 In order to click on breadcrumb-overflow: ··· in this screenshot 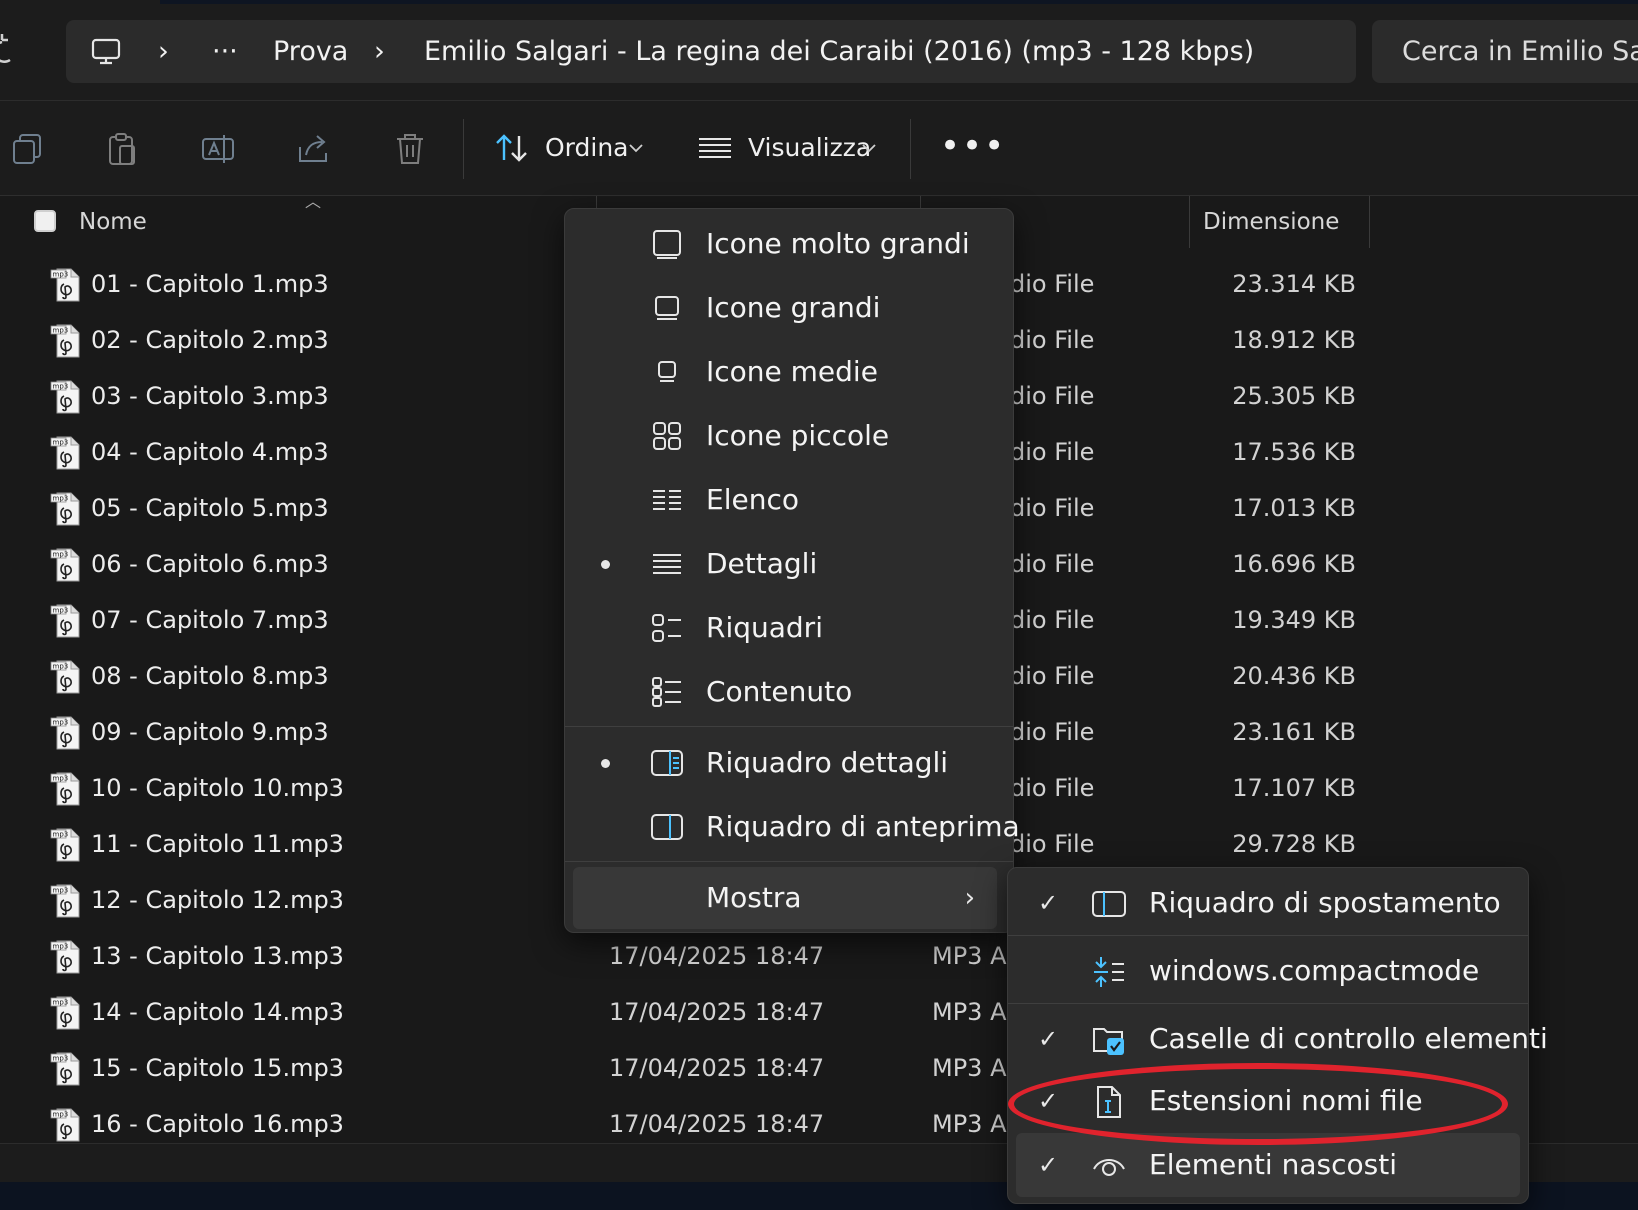, I will do `click(225, 51)`.